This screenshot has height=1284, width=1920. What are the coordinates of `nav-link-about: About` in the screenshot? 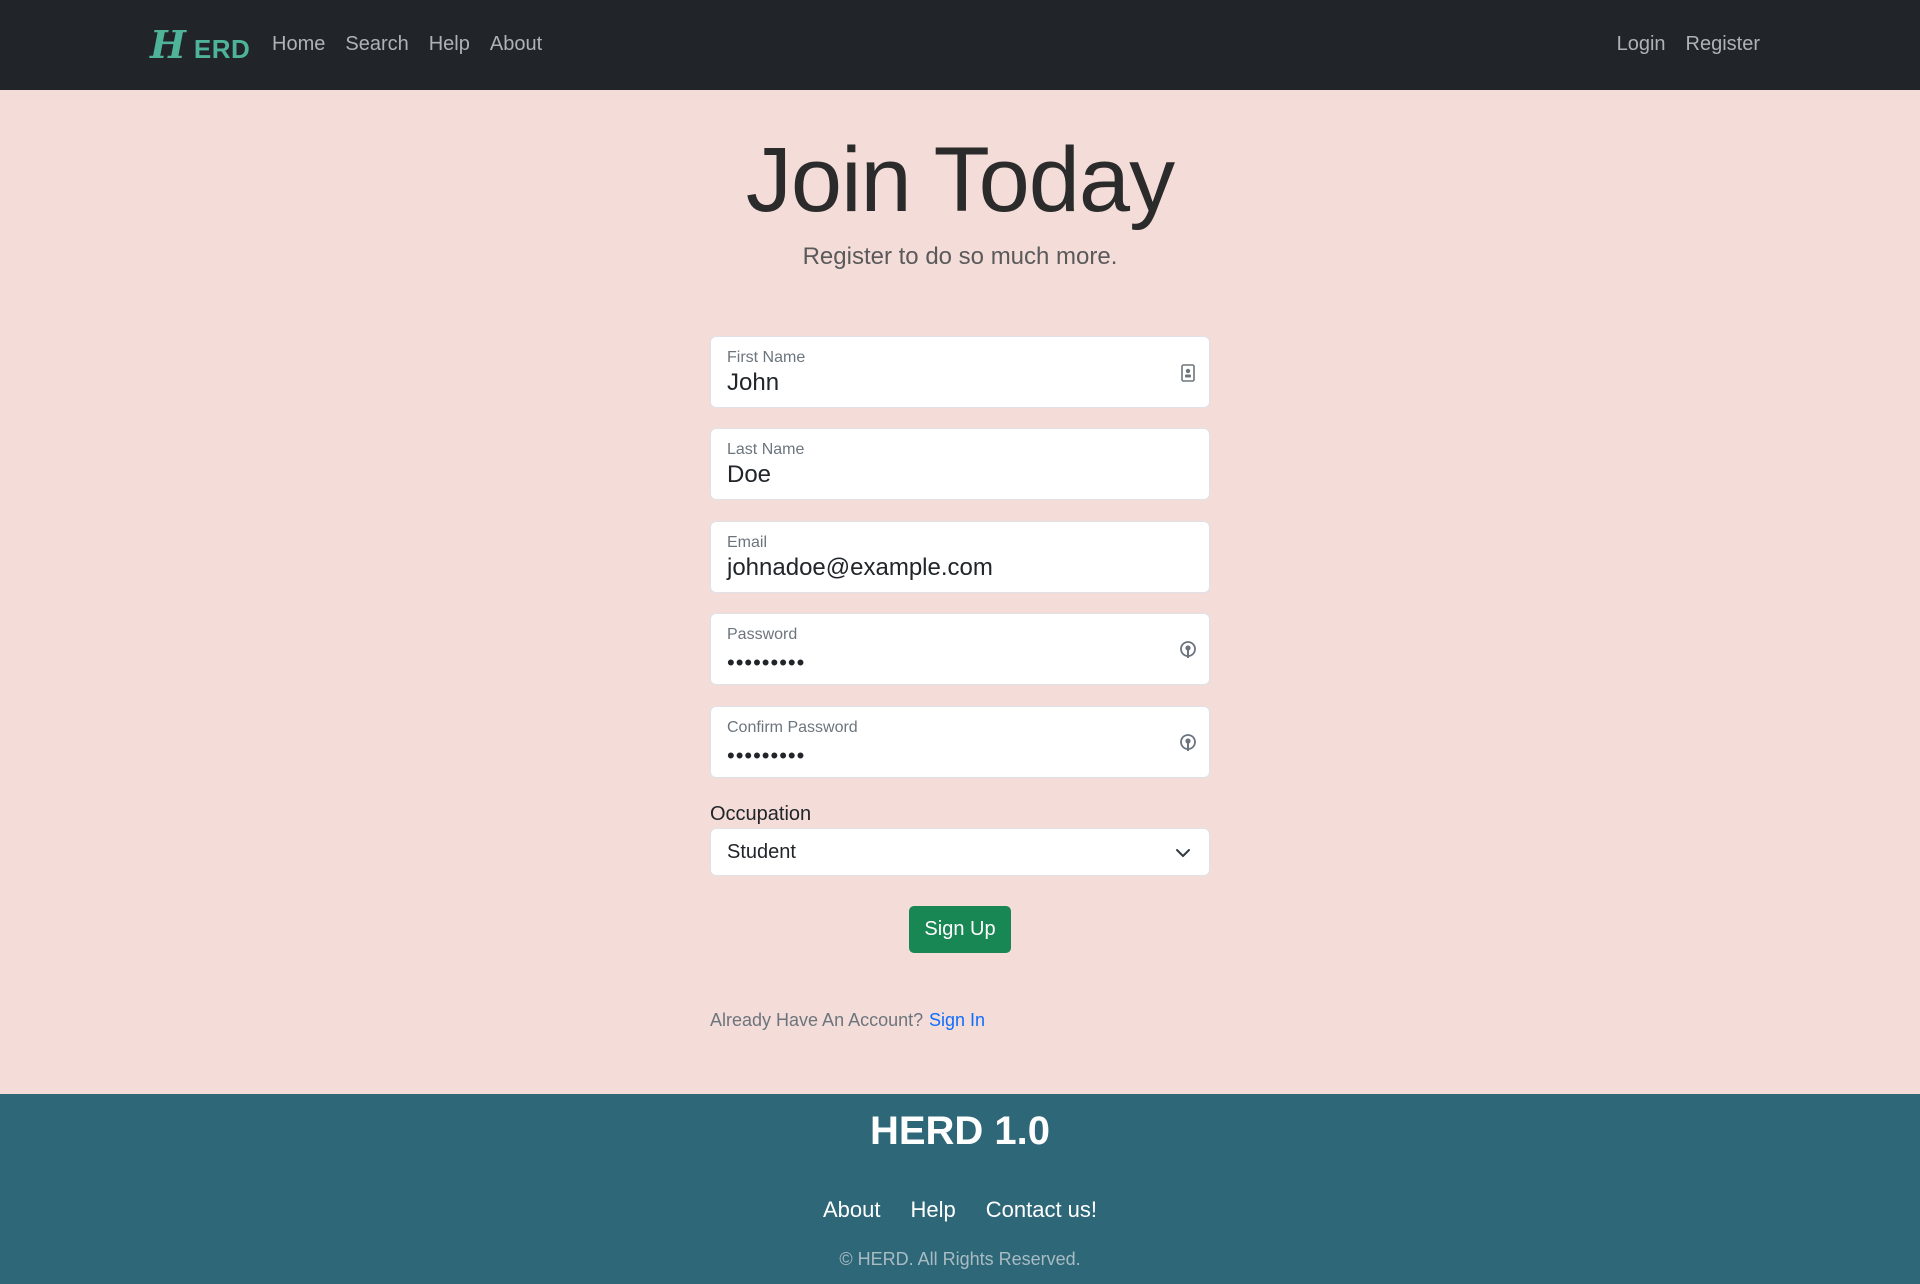 It's located at (516, 44).